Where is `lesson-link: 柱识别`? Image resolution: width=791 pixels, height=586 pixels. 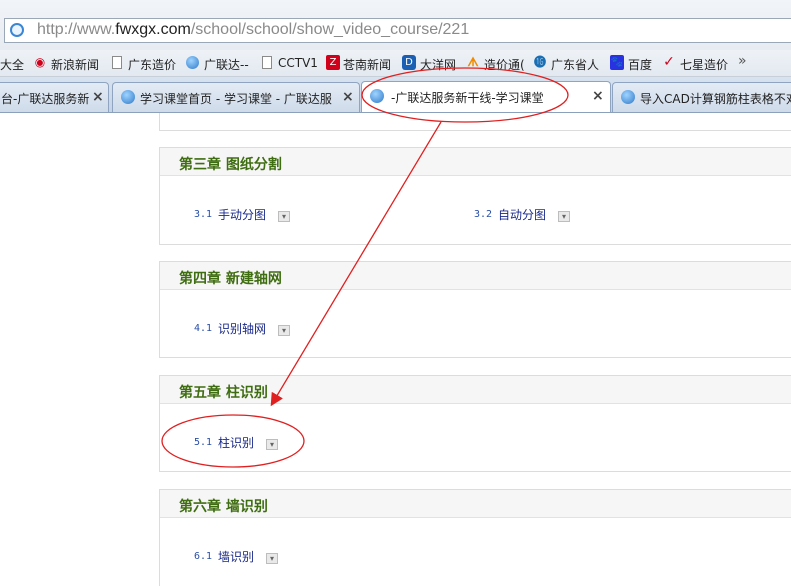 lesson-link: 柱识别 is located at coordinates (236, 442).